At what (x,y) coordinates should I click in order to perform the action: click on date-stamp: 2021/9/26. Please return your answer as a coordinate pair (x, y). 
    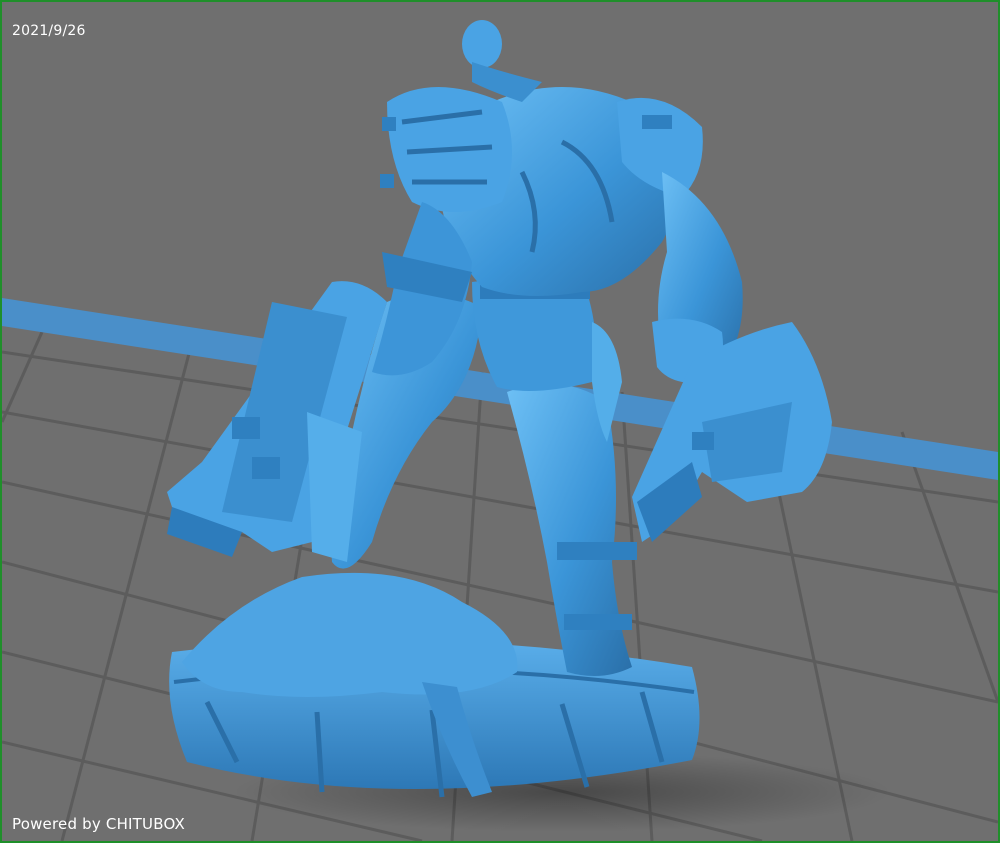
    Looking at the image, I should click on (49, 31).